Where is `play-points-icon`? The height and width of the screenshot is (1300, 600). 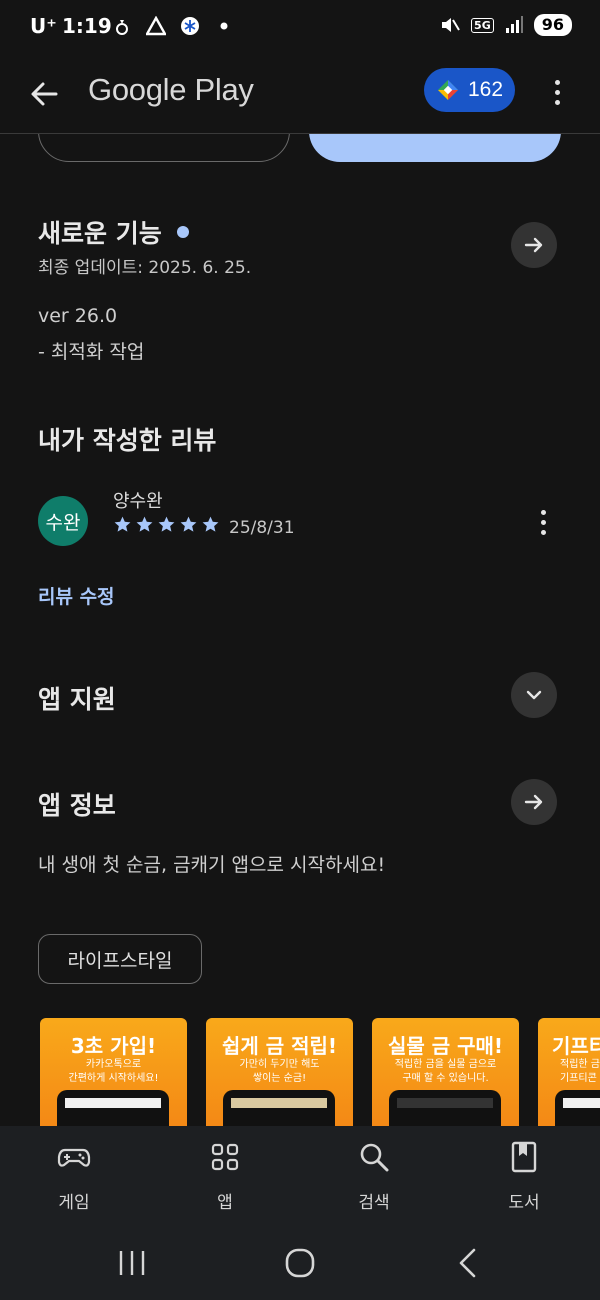 play-points-icon is located at coordinates (448, 90).